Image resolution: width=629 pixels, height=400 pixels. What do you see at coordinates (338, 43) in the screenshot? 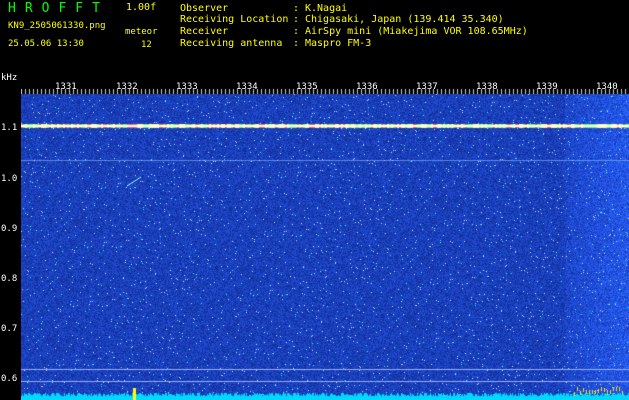
I see `antenna-value: Maspro FM-3` at bounding box center [338, 43].